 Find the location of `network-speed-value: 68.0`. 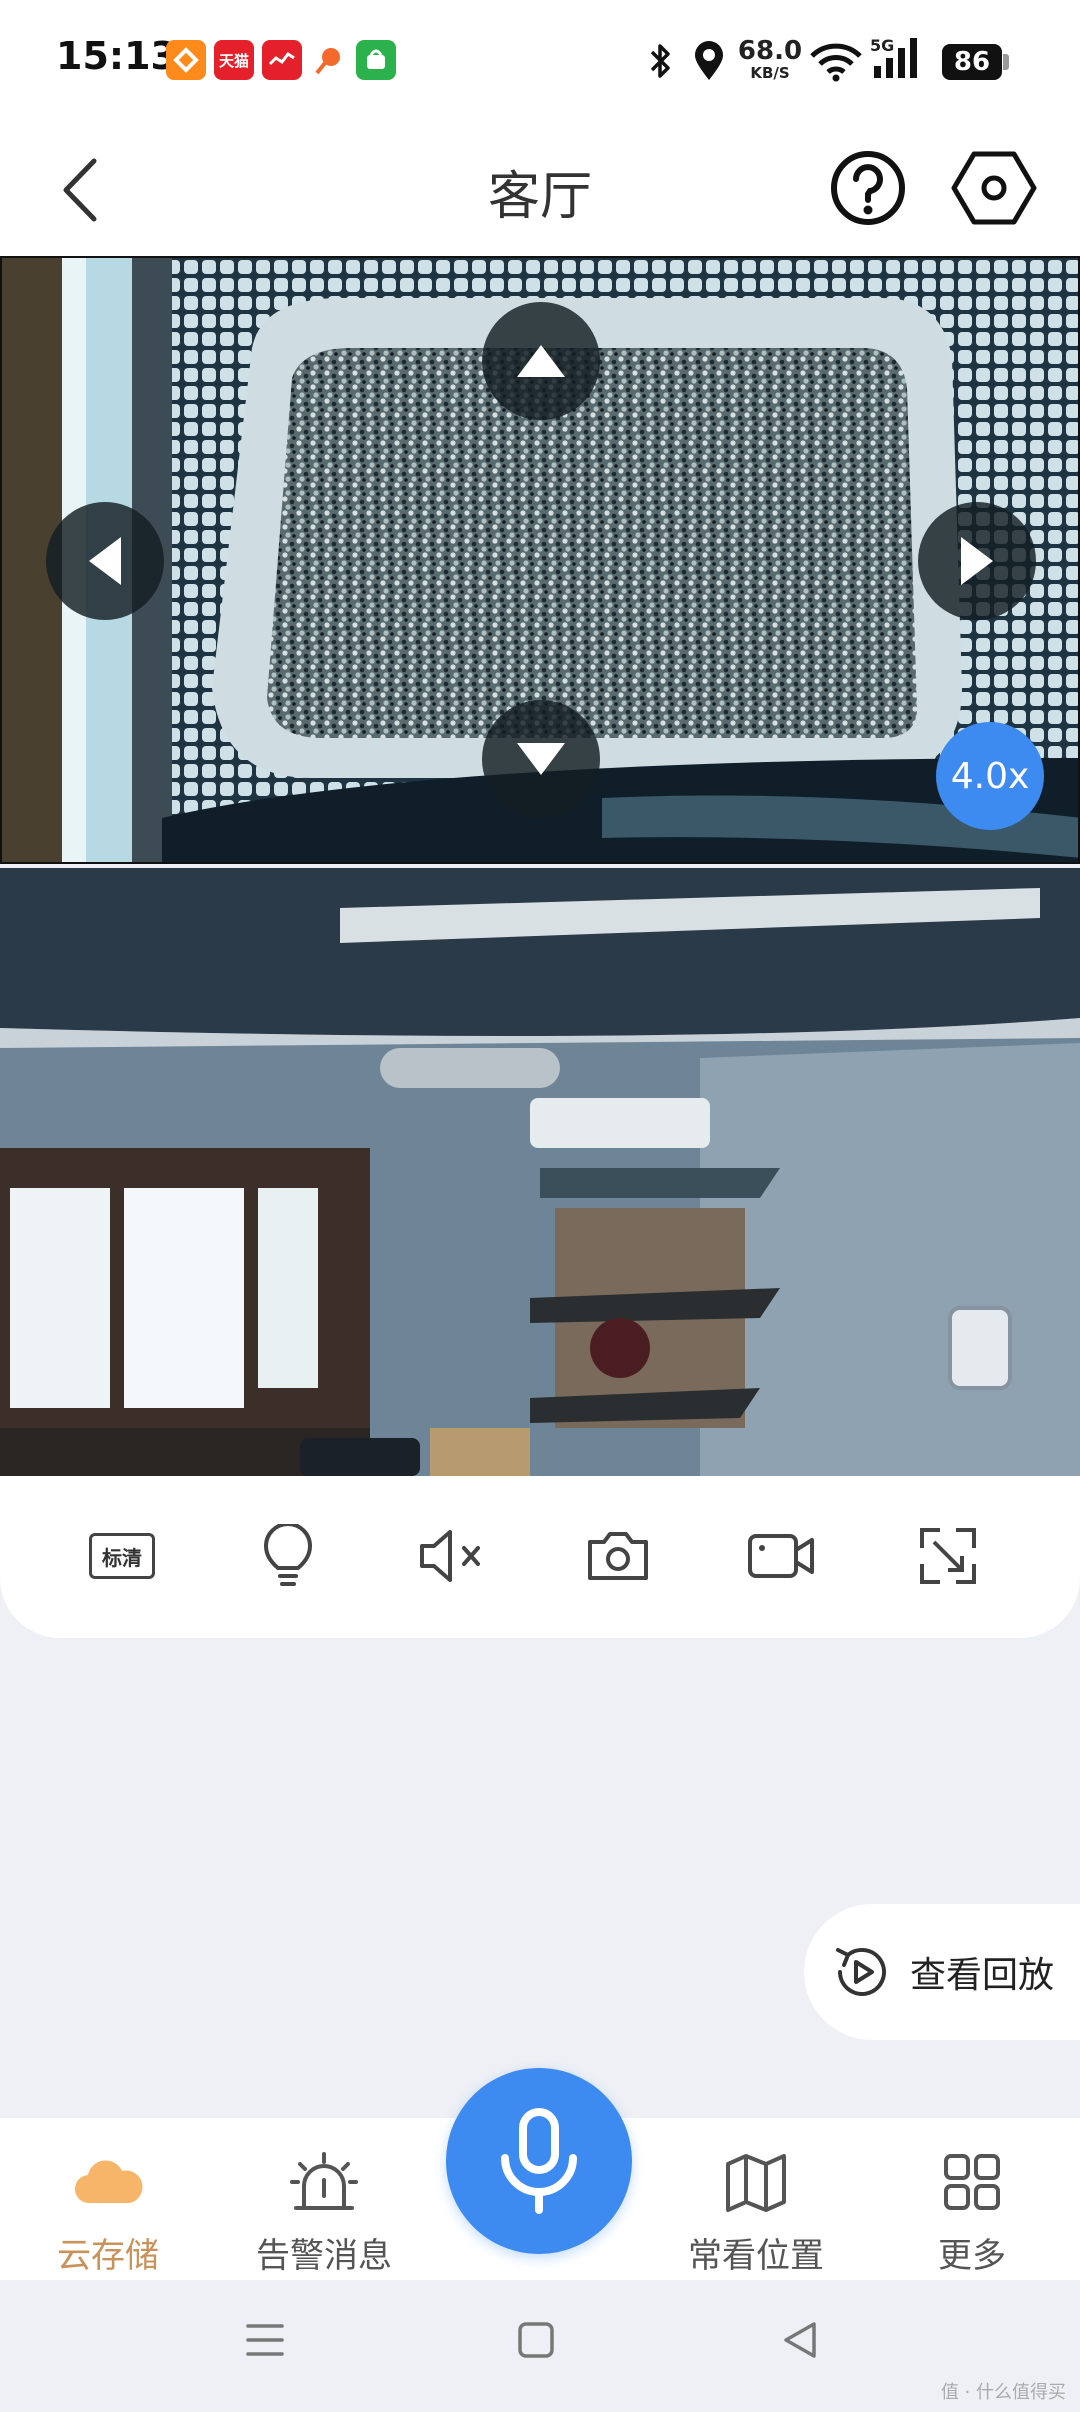

network-speed-value: 68.0 is located at coordinates (770, 51).